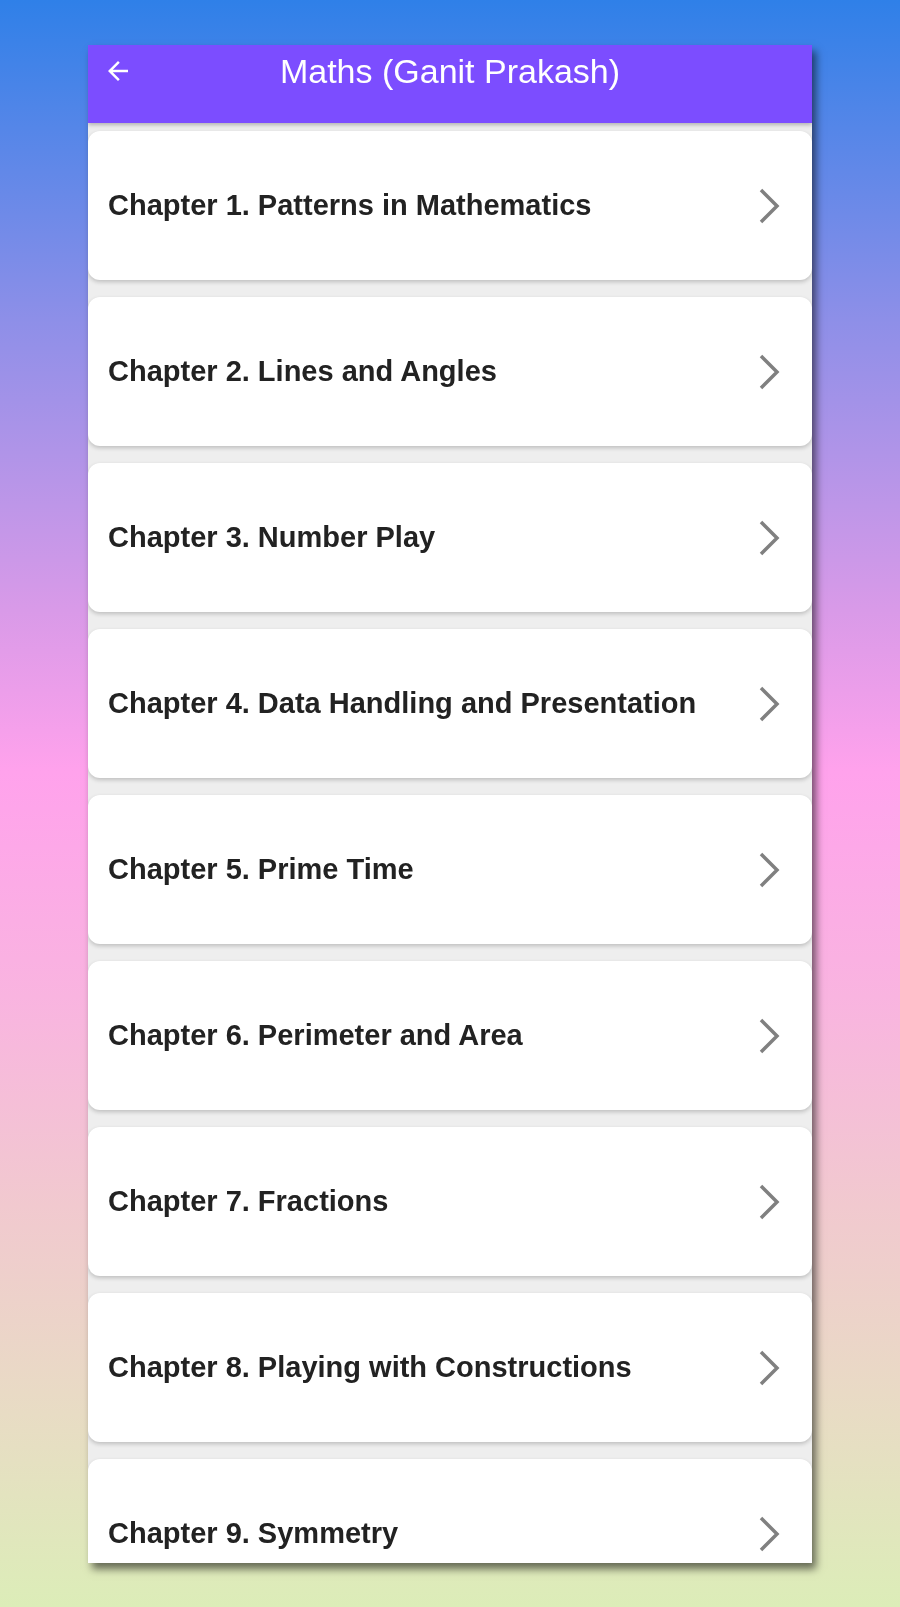  Describe the element at coordinates (450, 869) in the screenshot. I see `chapter-card: Chapter 5. Prime Time` at that location.